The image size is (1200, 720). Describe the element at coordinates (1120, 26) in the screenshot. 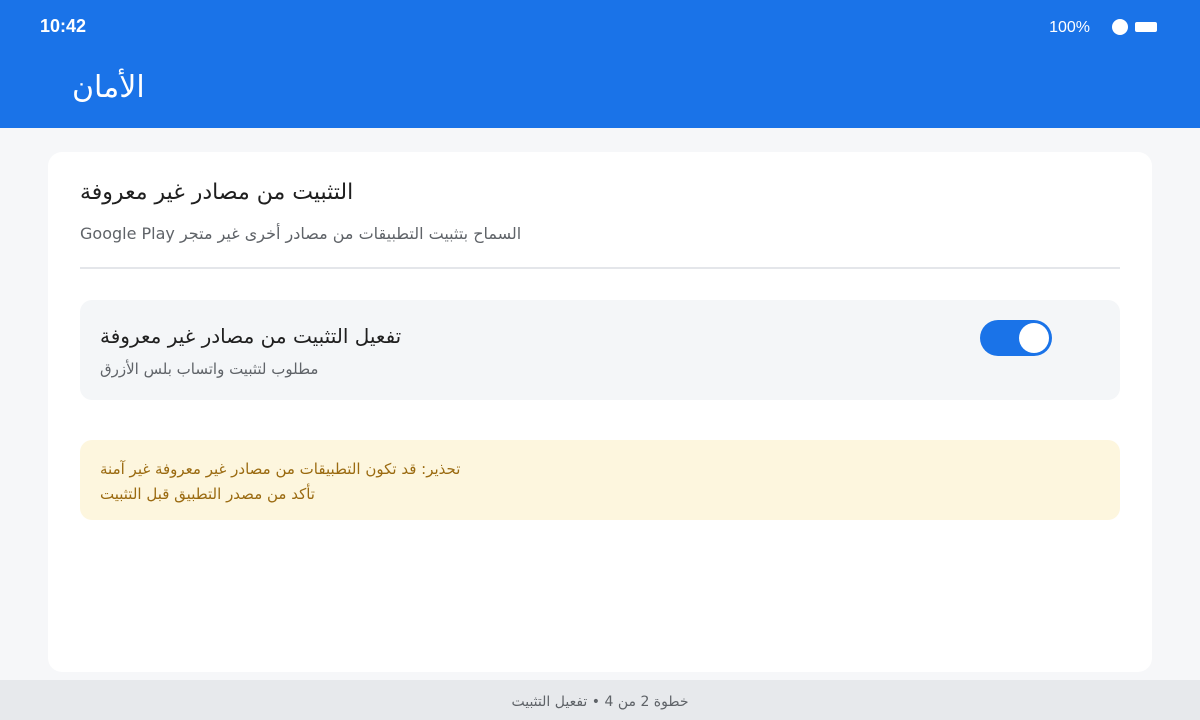

I see `status-dot-icon` at that location.